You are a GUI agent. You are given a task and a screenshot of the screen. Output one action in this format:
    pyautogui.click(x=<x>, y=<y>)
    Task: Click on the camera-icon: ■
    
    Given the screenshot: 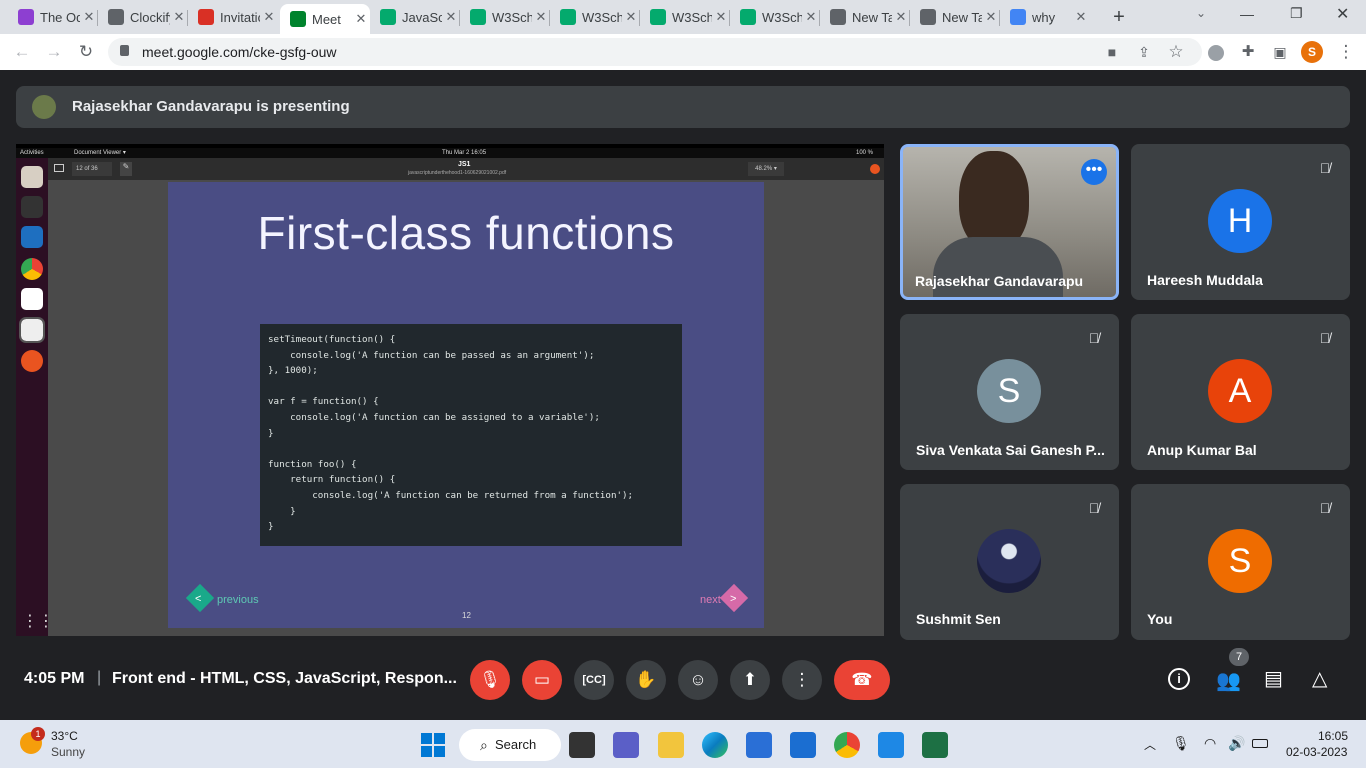 What is the action you would take?
    pyautogui.click(x=1112, y=52)
    